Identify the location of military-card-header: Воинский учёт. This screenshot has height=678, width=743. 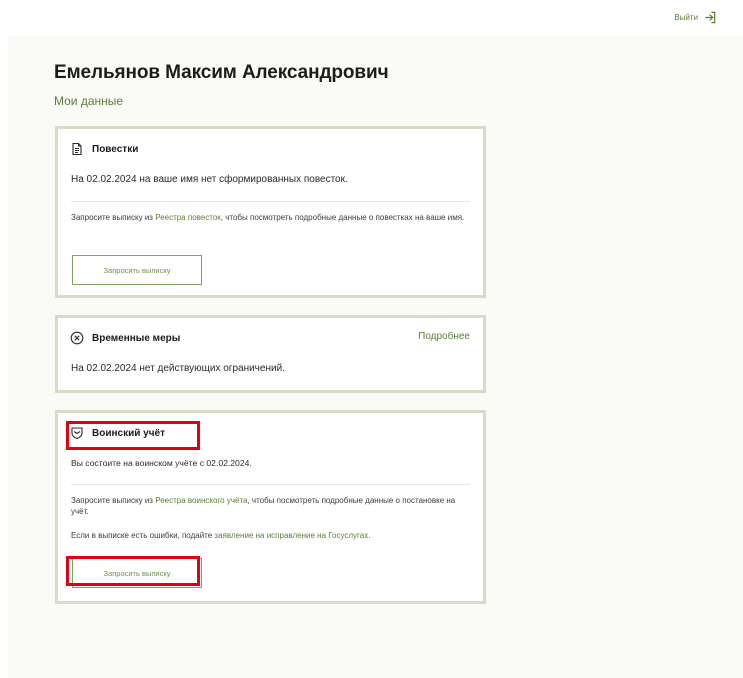
(117, 433).